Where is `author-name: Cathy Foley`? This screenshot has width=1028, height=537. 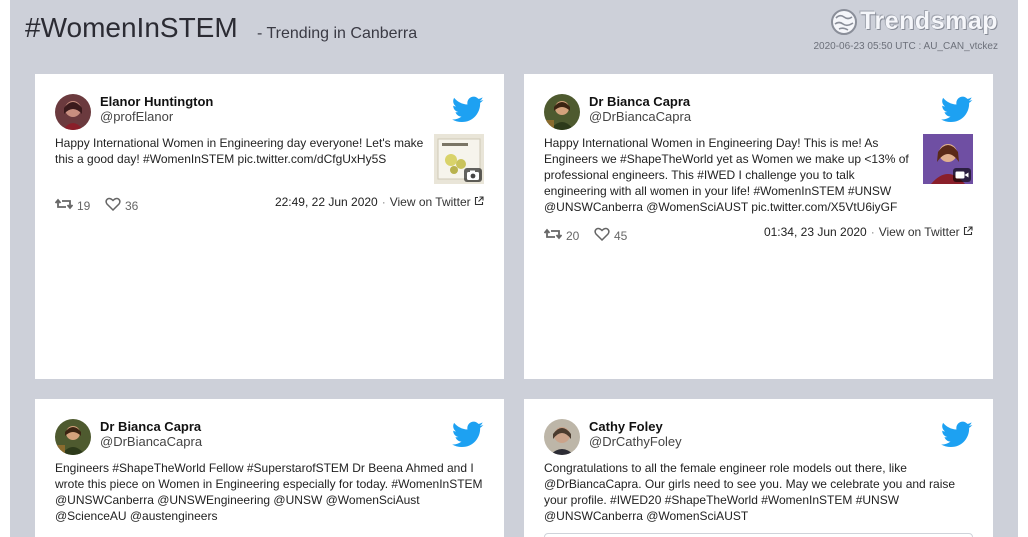 author-name: Cathy Foley is located at coordinates (626, 426).